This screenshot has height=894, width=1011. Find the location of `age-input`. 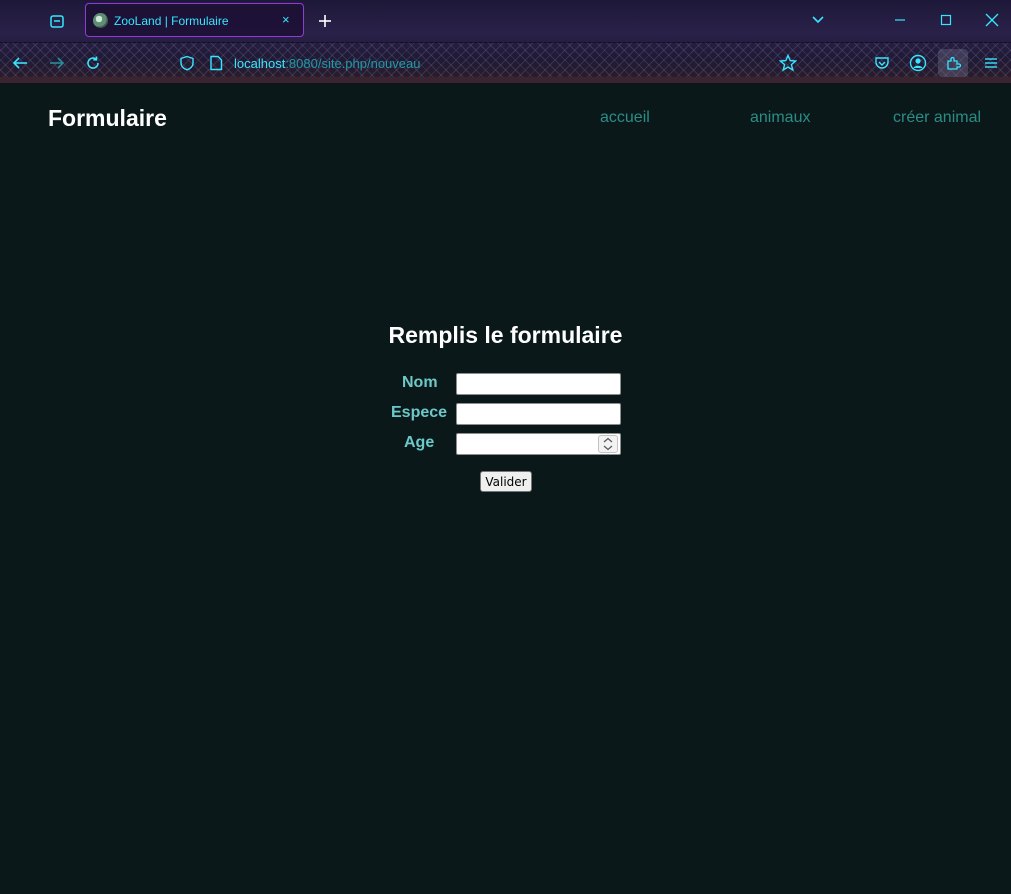

age-input is located at coordinates (538, 444).